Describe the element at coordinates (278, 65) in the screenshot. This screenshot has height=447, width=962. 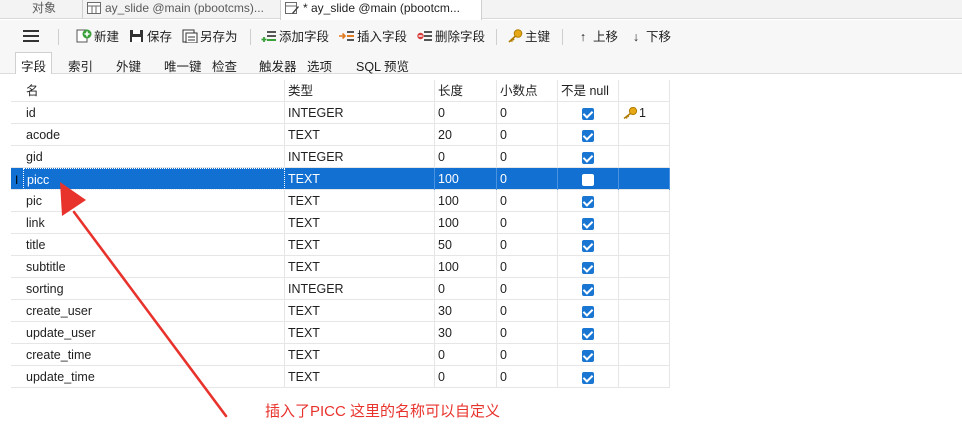
I see `tab-triggers: 触发器` at that location.